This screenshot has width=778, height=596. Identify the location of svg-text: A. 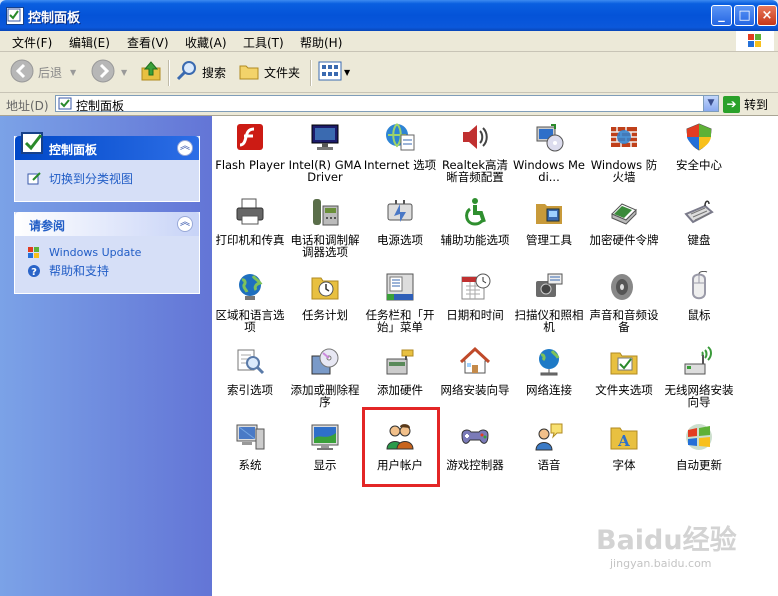
(623, 441).